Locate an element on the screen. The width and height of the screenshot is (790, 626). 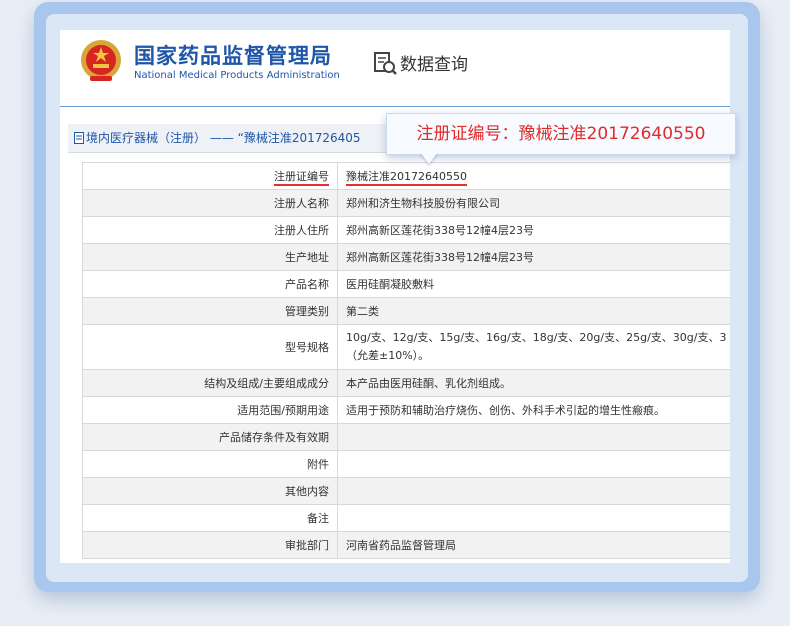
table-row: 结构及组成/主要组成成分 本产品由医用硅酮、乳化剂组成。 is located at coordinates (406, 383).